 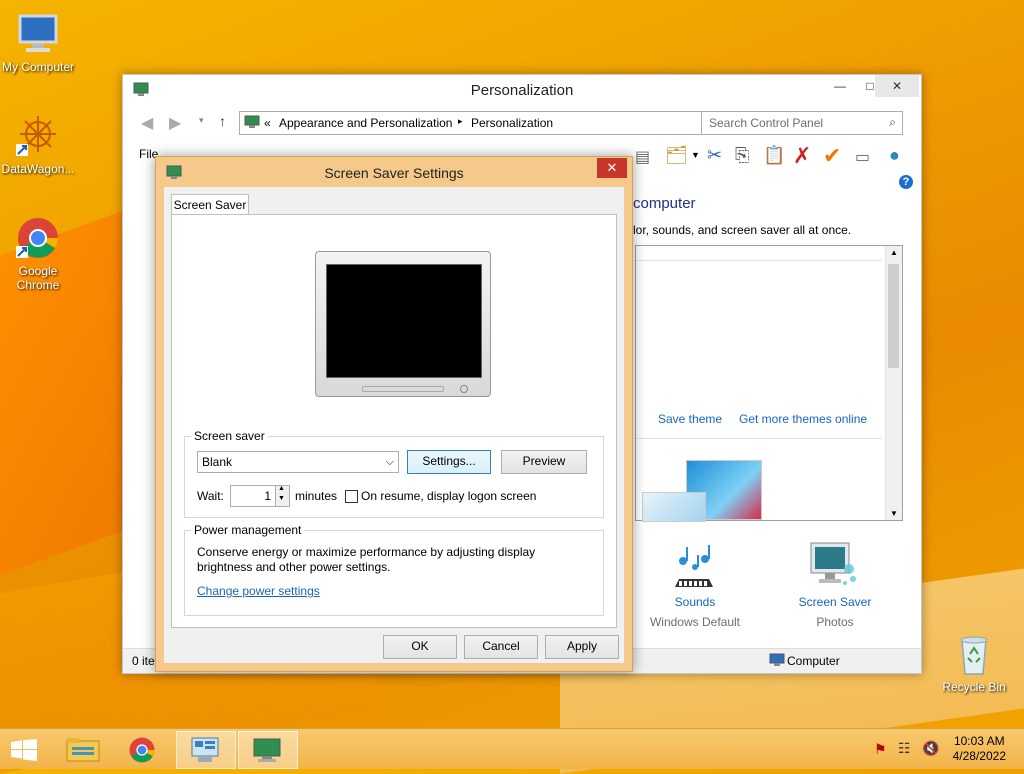 I want to click on back-arrow-icon: ◀, so click(x=147, y=123).